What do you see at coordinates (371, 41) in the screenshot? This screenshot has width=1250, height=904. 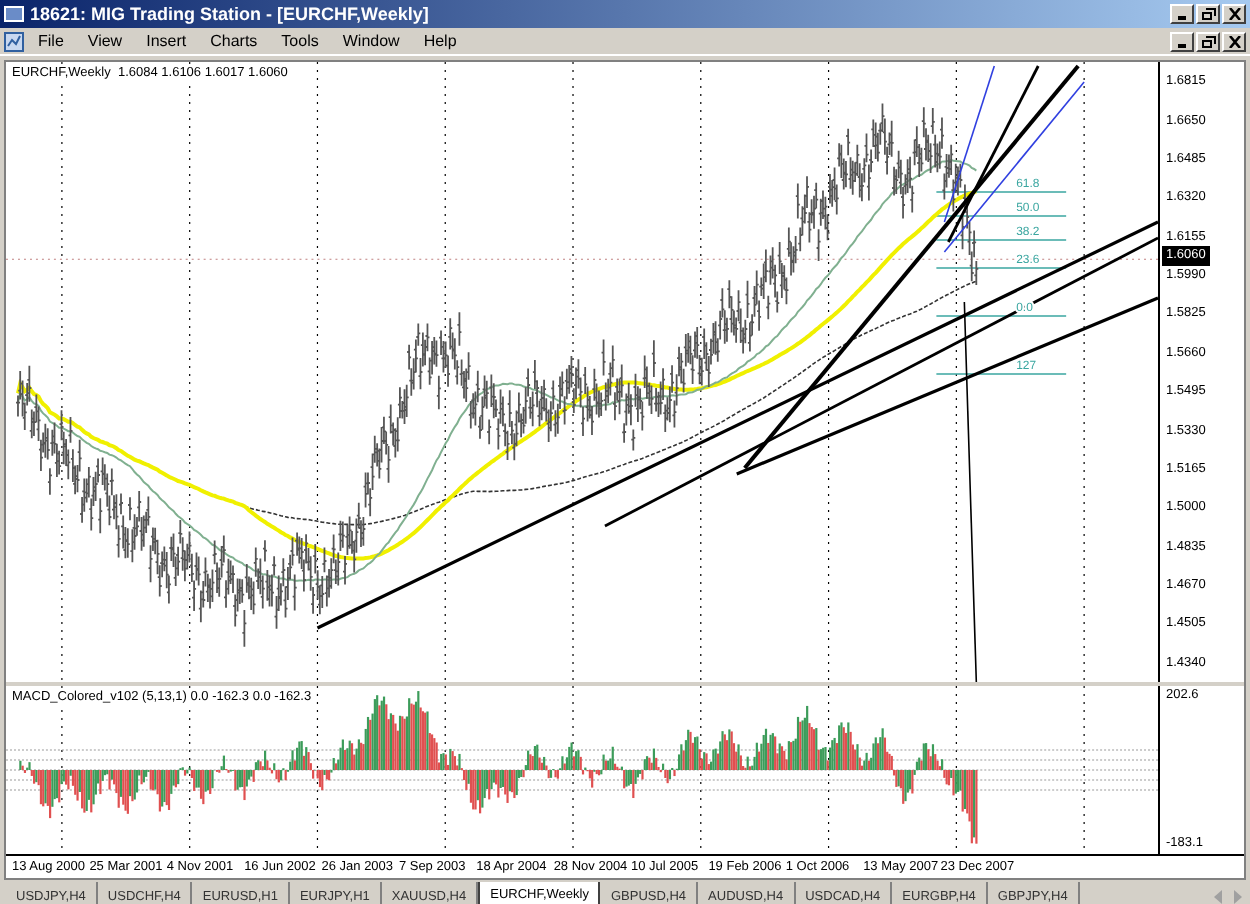 I see `menu-item: Window` at bounding box center [371, 41].